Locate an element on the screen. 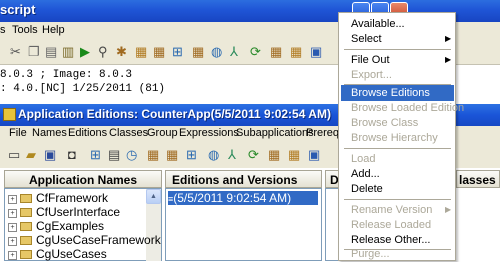 The image size is (500, 262). menu-item-release-loaded: Release Loaded is located at coordinates (391, 225).